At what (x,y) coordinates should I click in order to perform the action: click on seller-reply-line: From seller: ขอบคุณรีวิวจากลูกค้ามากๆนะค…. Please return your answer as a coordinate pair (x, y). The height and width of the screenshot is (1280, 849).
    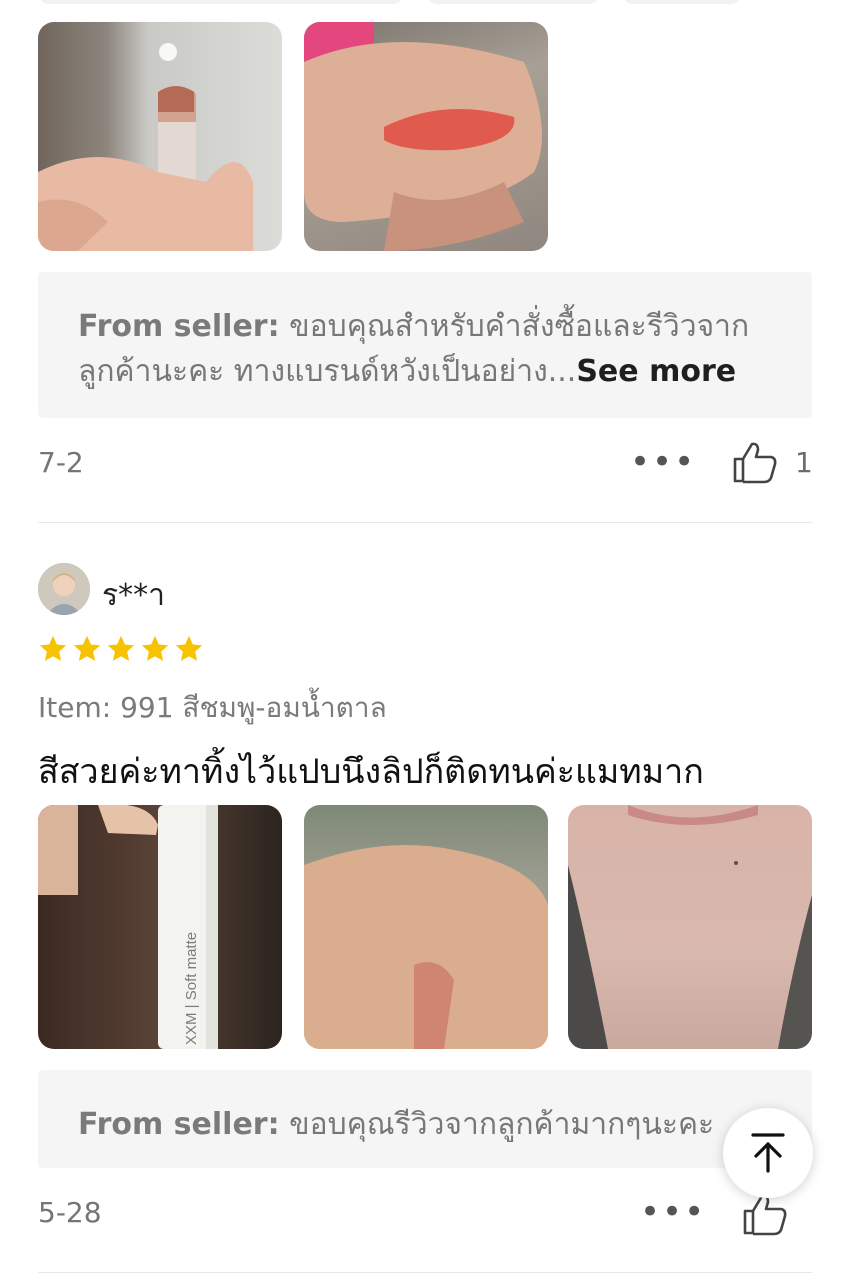
    Looking at the image, I should click on (425, 1124).